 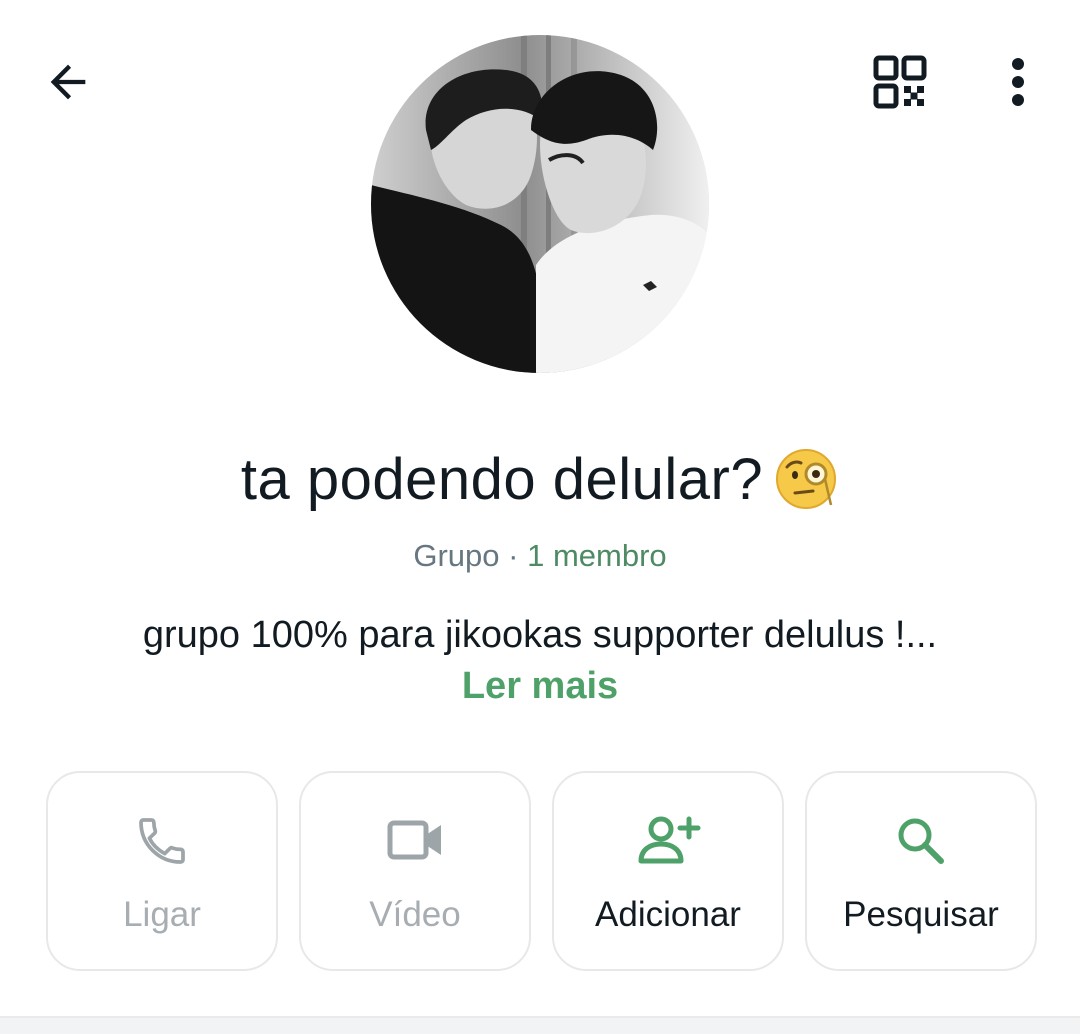 I want to click on read-more-link: Ler mais, so click(x=540, y=686).